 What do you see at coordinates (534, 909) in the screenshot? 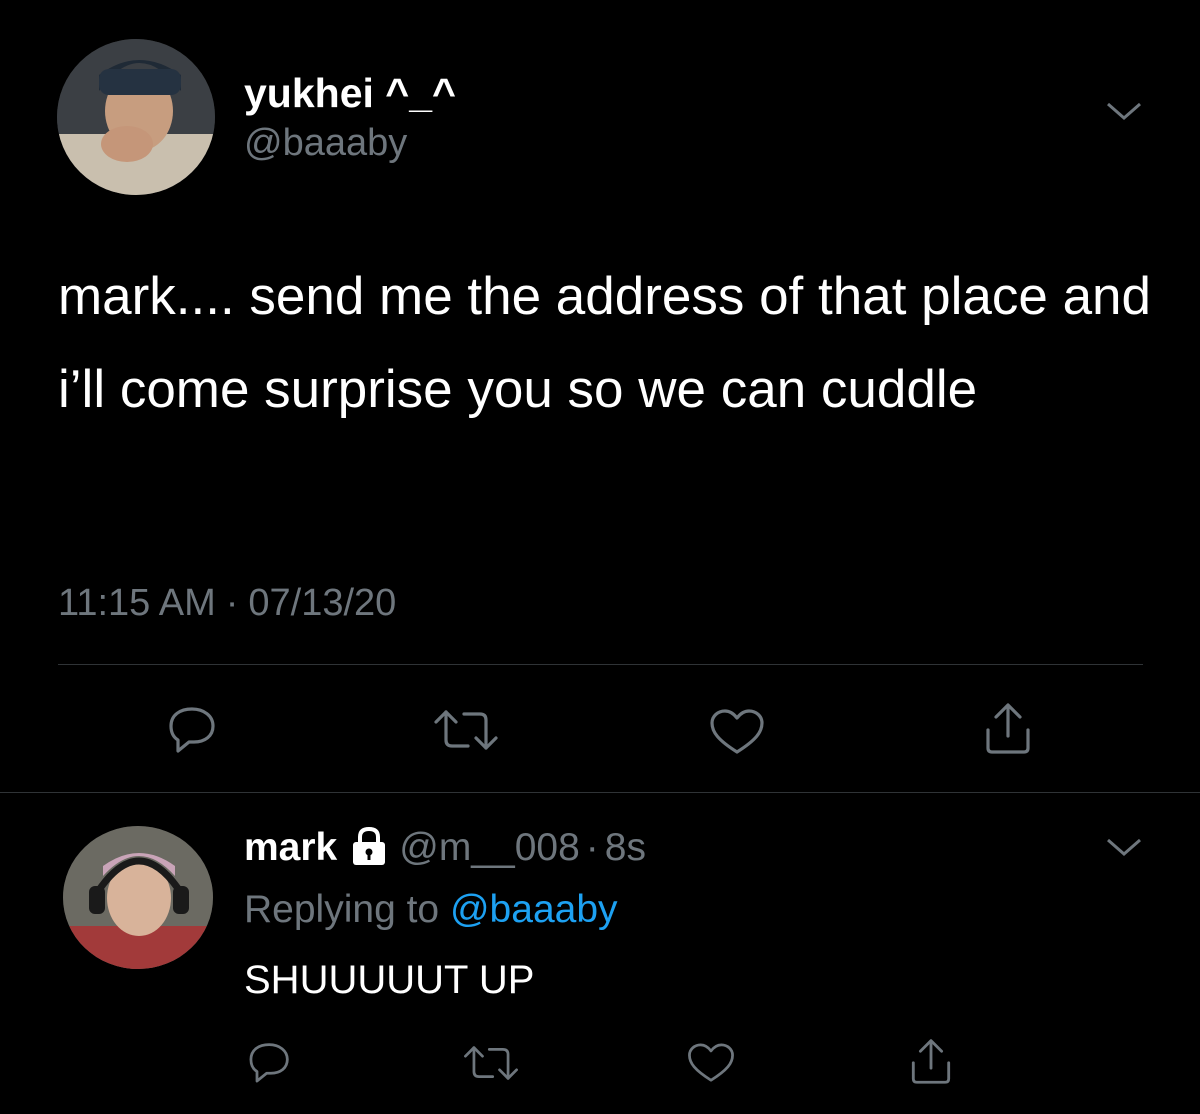
I see `replying-to-link: @baaaby` at bounding box center [534, 909].